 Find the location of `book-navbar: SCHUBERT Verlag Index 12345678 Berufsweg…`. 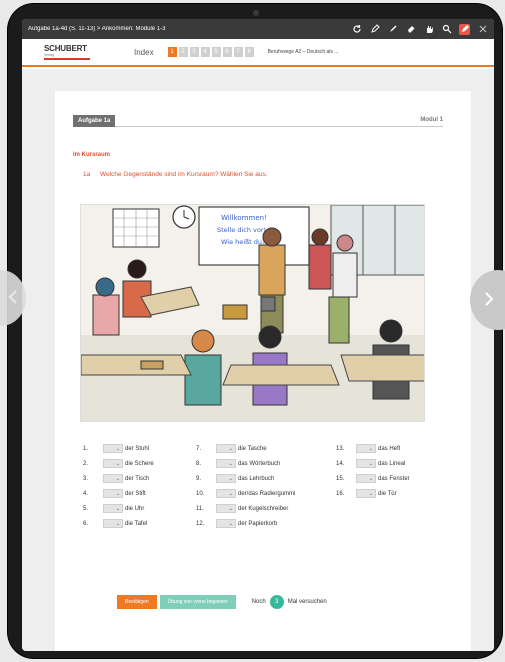

book-navbar: SCHUBERT Verlag Index 12345678 Berufsweg… is located at coordinates (258, 53).